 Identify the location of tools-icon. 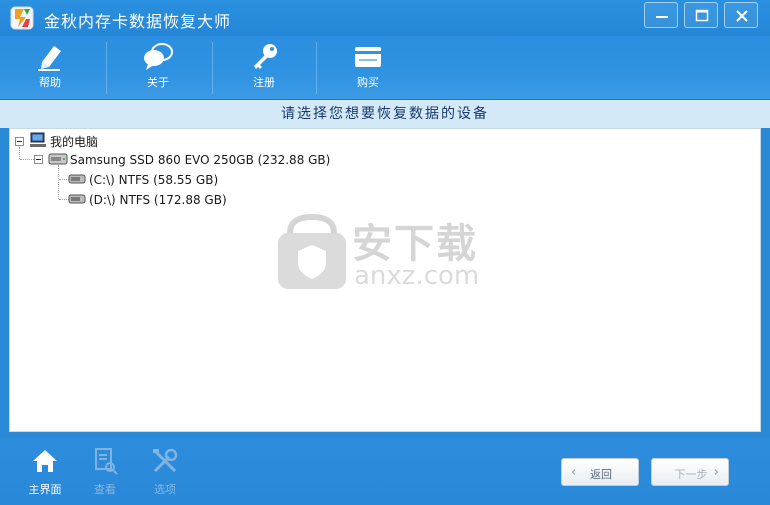
(165, 460).